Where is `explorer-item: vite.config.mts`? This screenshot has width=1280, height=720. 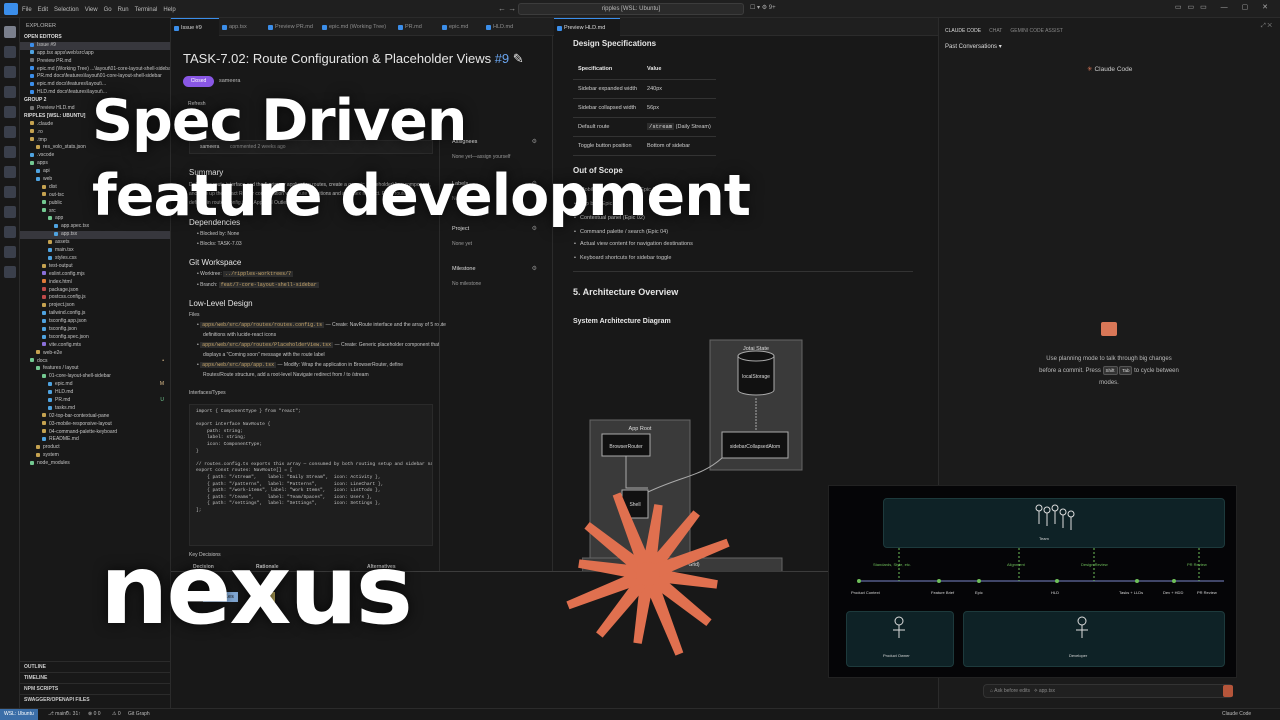 explorer-item: vite.config.mts is located at coordinates (95, 346).